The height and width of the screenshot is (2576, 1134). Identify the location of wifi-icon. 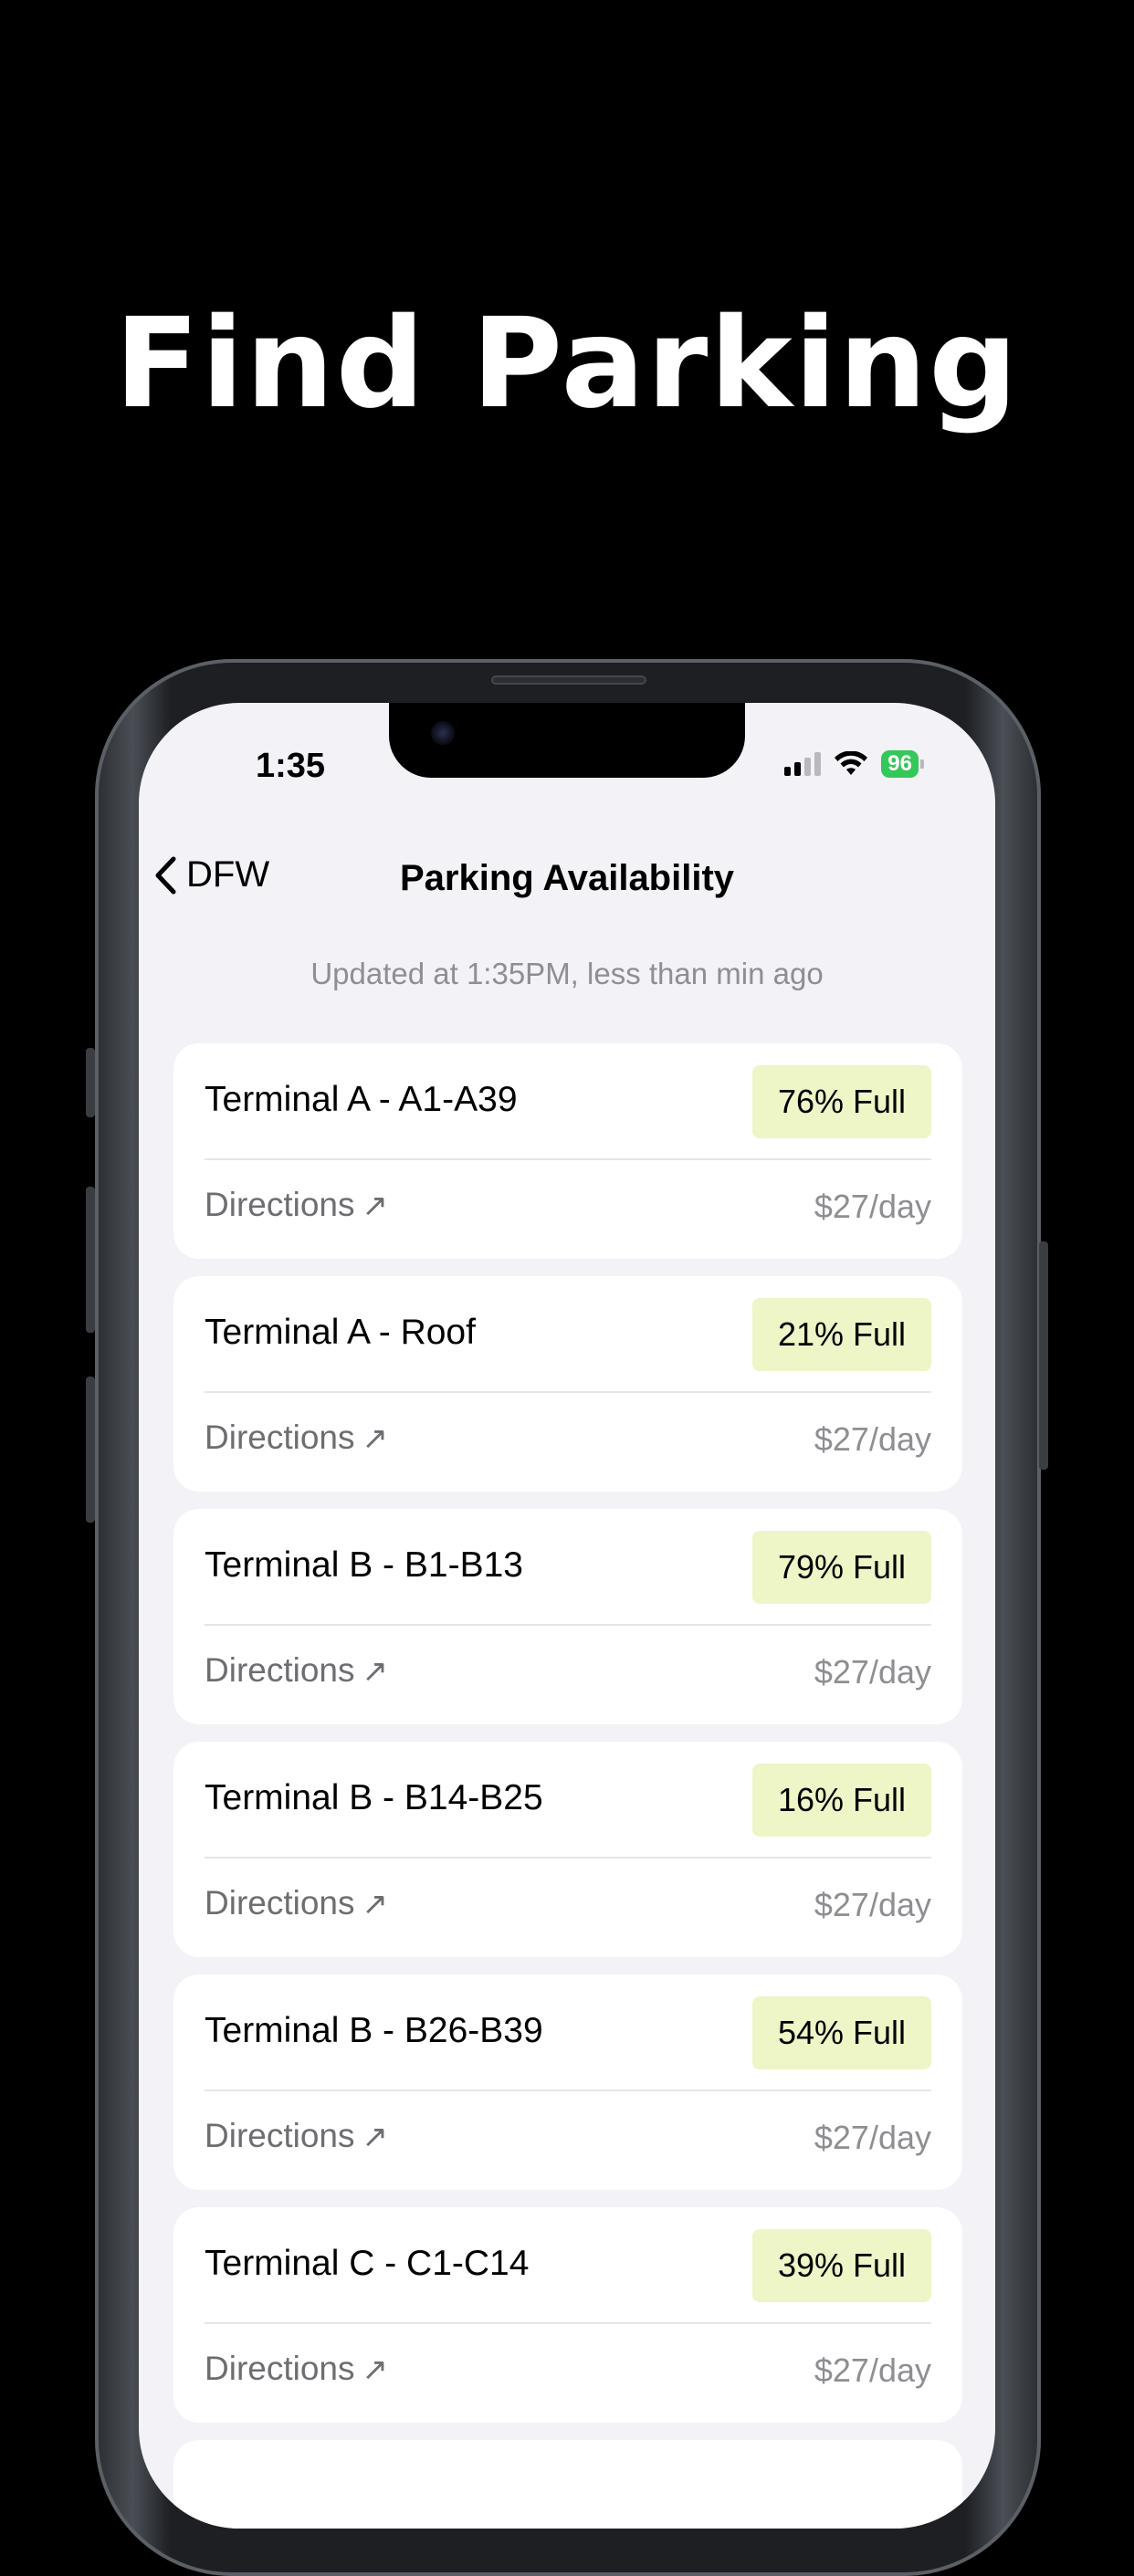
(851, 763).